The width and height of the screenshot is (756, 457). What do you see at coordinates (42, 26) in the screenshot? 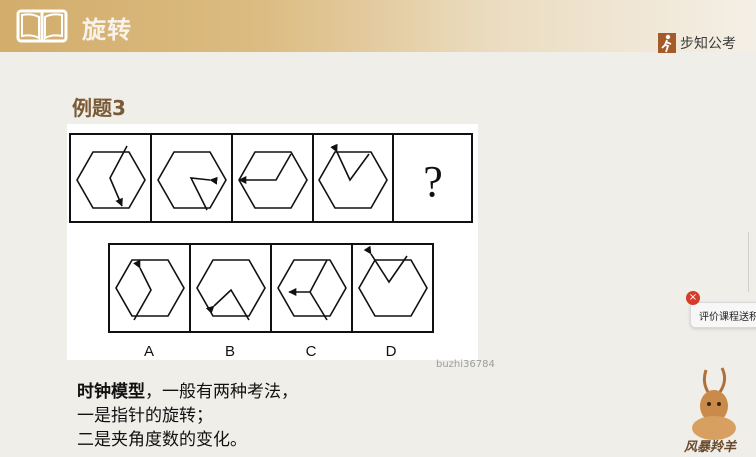
I see `open-book-icon` at bounding box center [42, 26].